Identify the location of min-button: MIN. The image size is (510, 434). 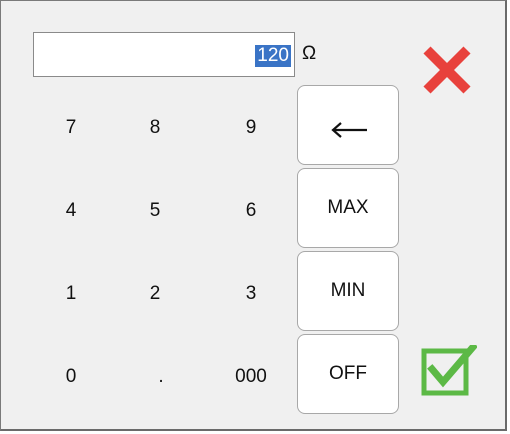
(348, 291).